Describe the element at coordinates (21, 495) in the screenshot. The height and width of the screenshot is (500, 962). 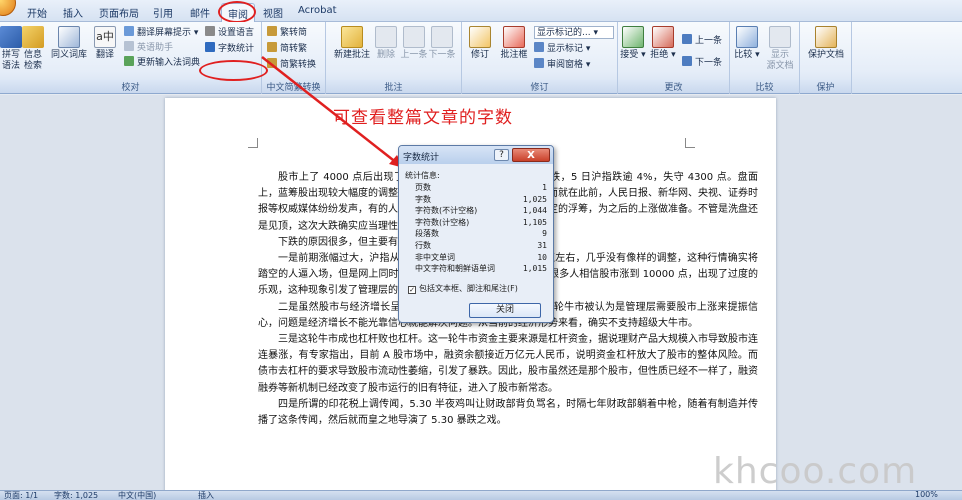
I see `status-page: 页面: 1/1` at that location.